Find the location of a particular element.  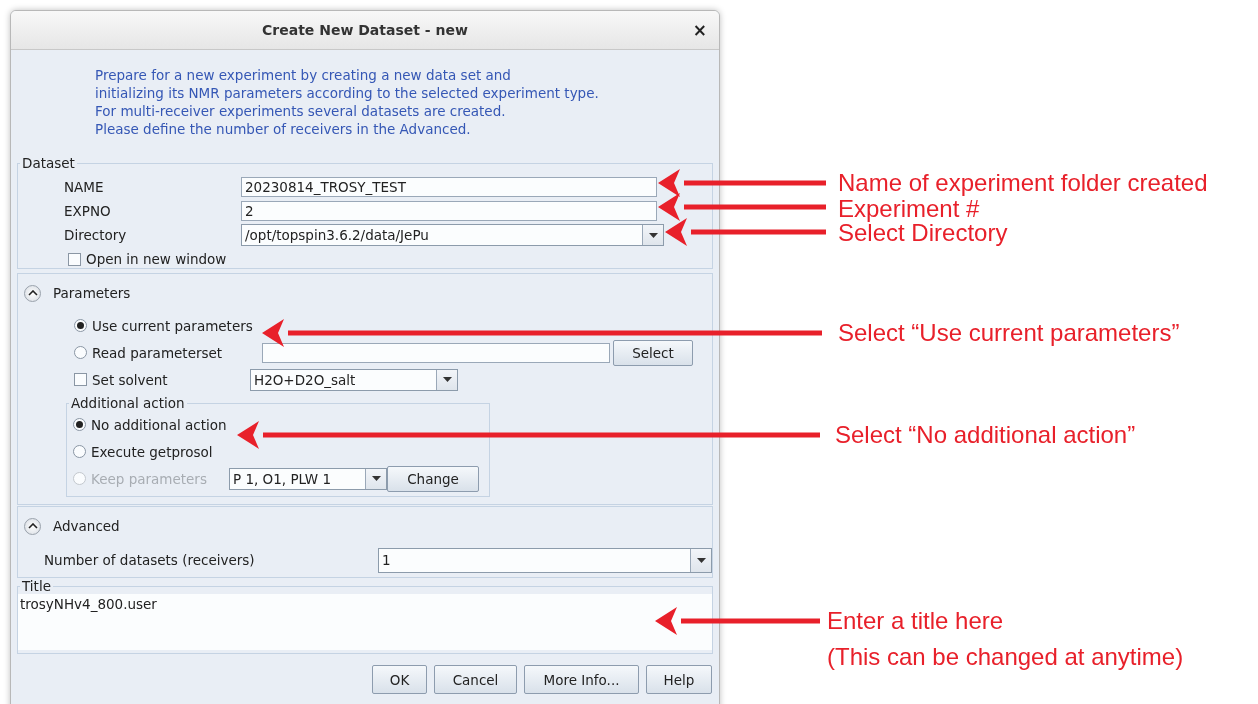

checkbox-option: Open in new window is located at coordinates (390, 259).